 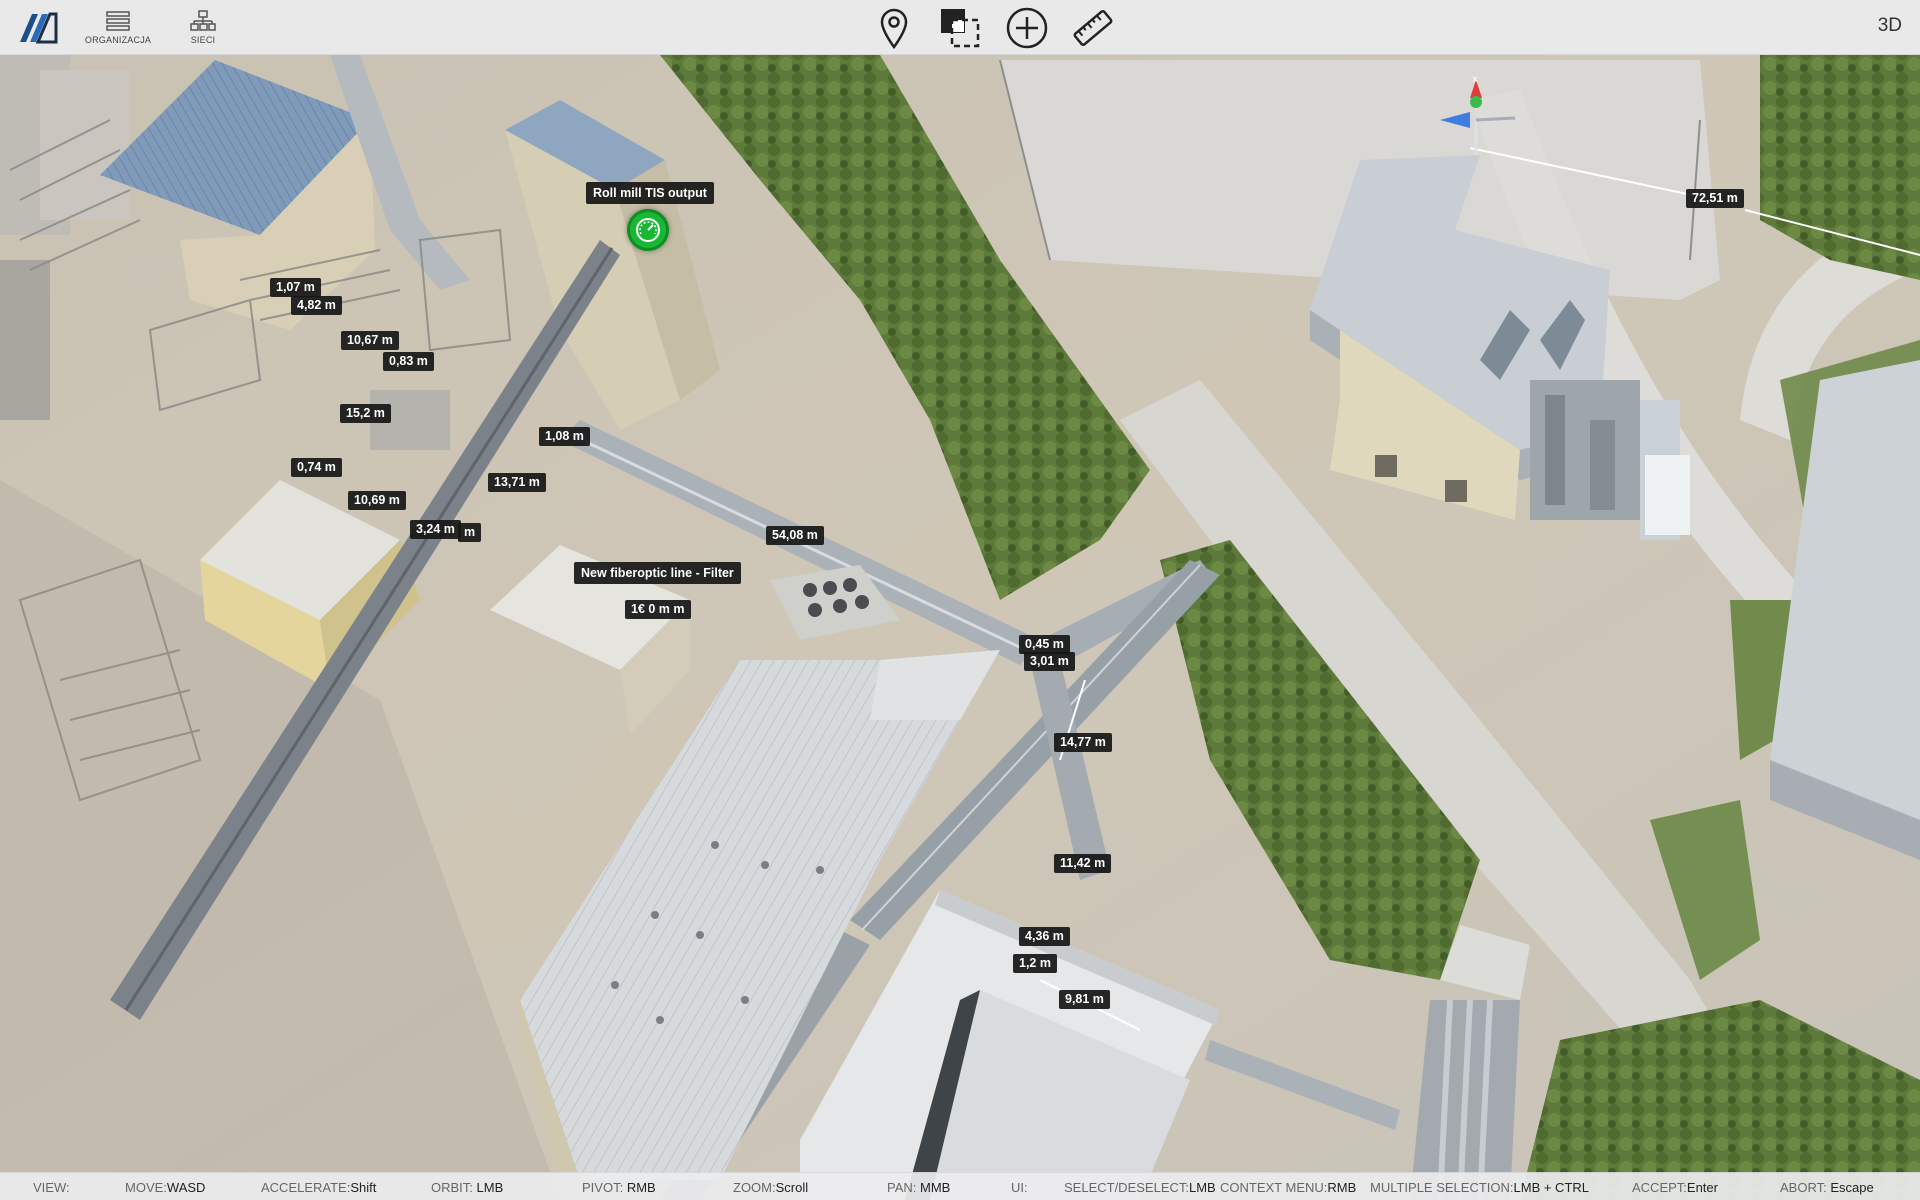 What do you see at coordinates (657, 573) in the screenshot?
I see `poi-label-fiberoptic: New fiberoptic line - Filter` at bounding box center [657, 573].